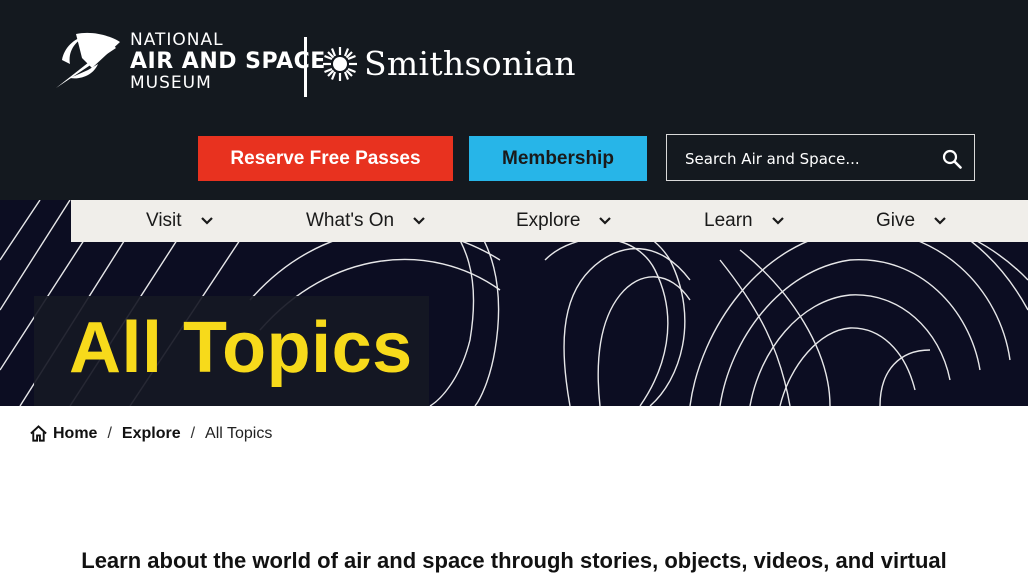 The image size is (1028, 578). Describe the element at coordinates (325, 158) in the screenshot. I see `reserve-passes-button: Reserve Free Passes` at that location.